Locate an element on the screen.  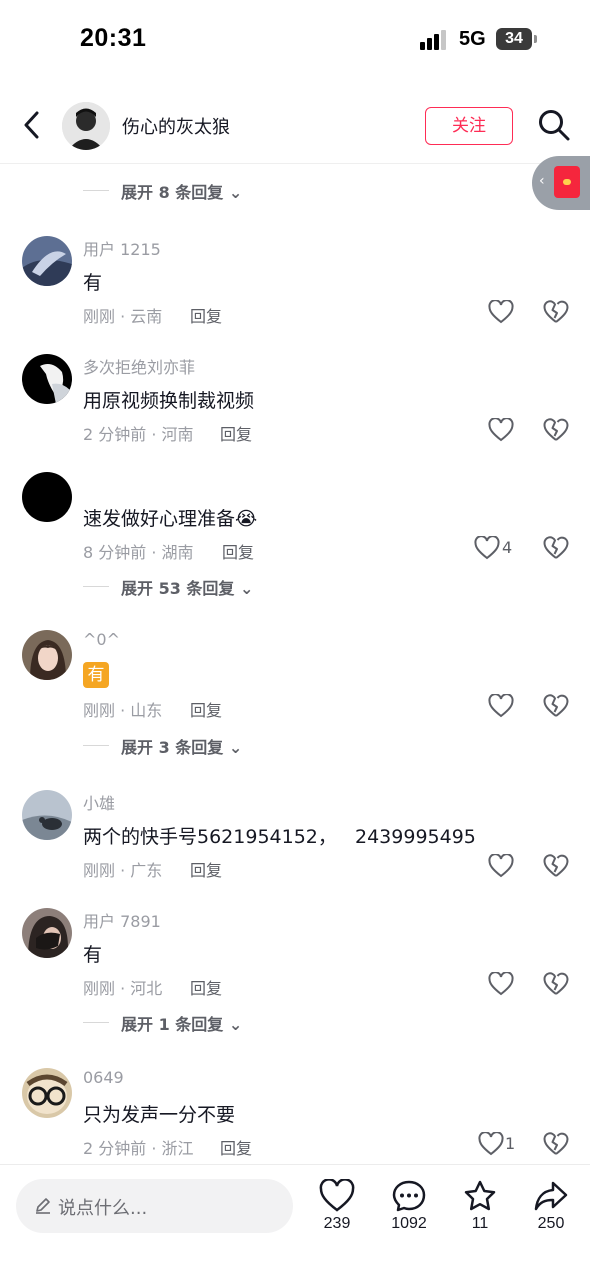
expand-replies-label: 展开 8 条回复 ⌄ is located at coordinates (182, 192).